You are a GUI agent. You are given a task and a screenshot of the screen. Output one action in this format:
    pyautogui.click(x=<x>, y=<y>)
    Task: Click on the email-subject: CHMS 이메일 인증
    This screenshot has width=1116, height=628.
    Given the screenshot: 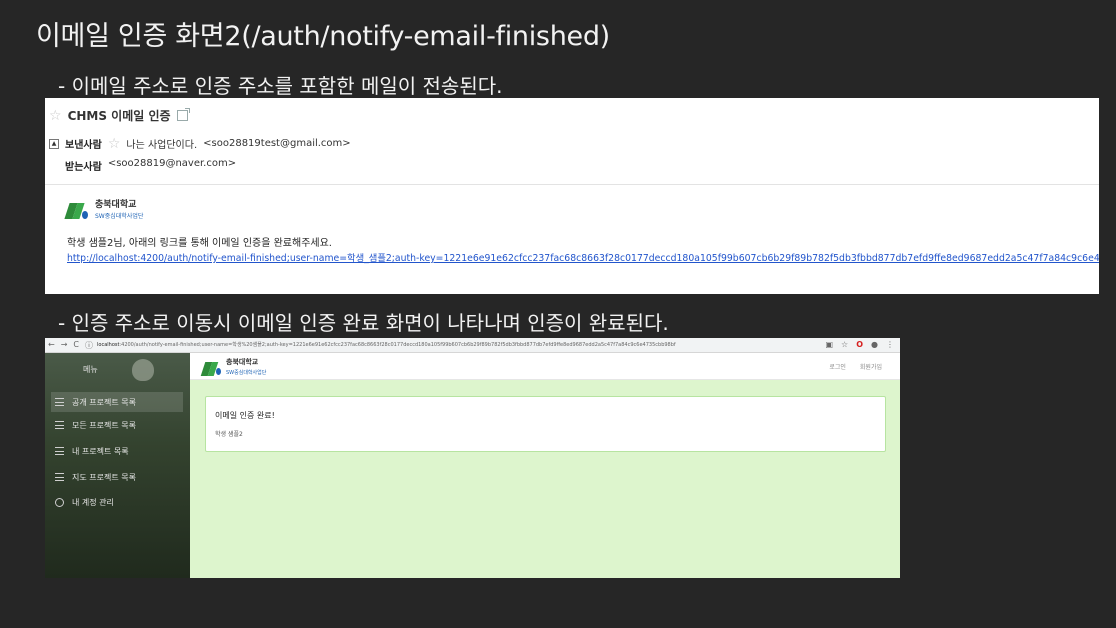 What is the action you would take?
    pyautogui.click(x=119, y=116)
    